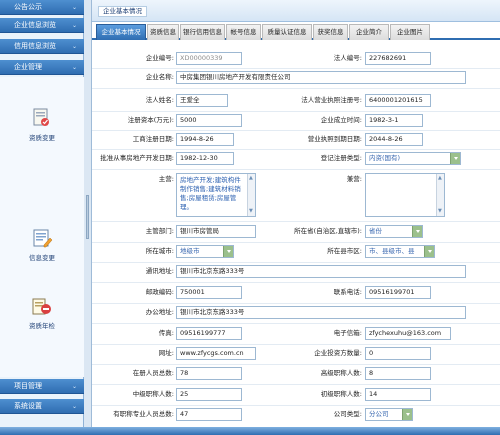 This screenshot has height=435, width=500. Describe the element at coordinates (392, 251) in the screenshot. I see `county-value: 市、县级市、县` at that location.